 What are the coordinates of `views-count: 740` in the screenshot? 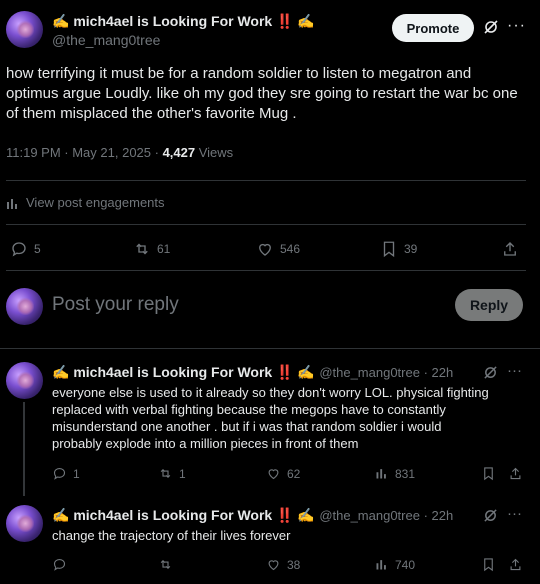 It's located at (405, 564).